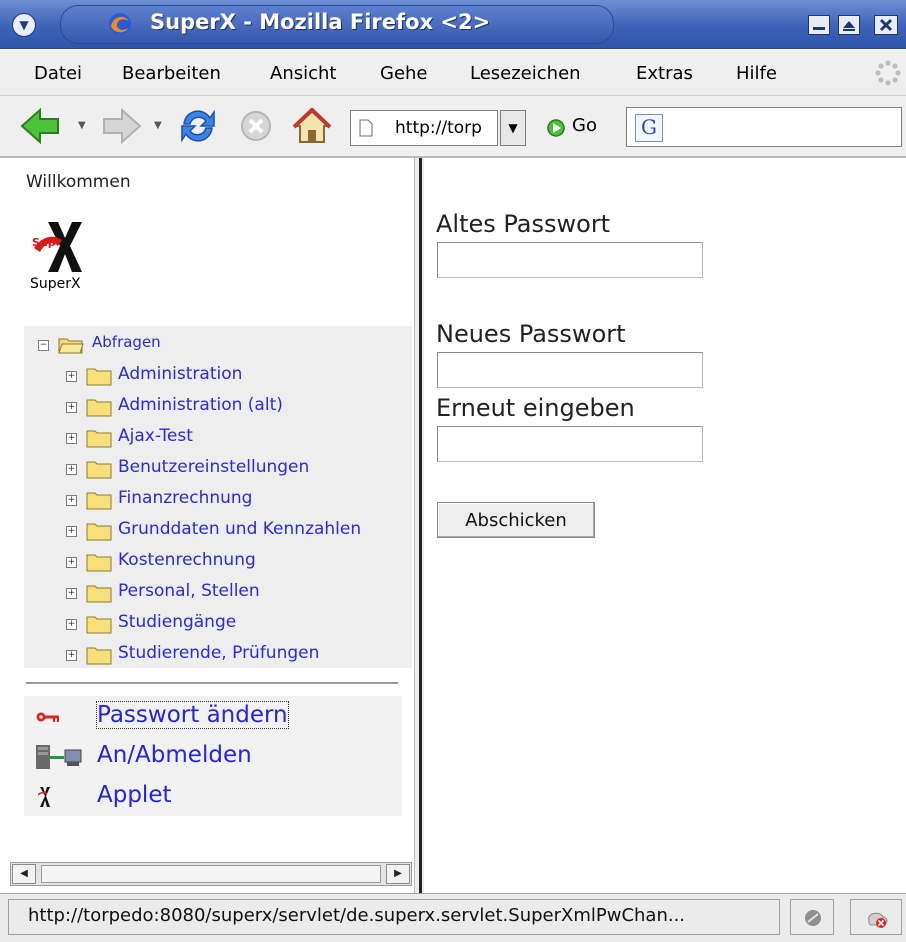  What do you see at coordinates (756, 73) in the screenshot?
I see `menu-hilfe: Hilfe` at bounding box center [756, 73].